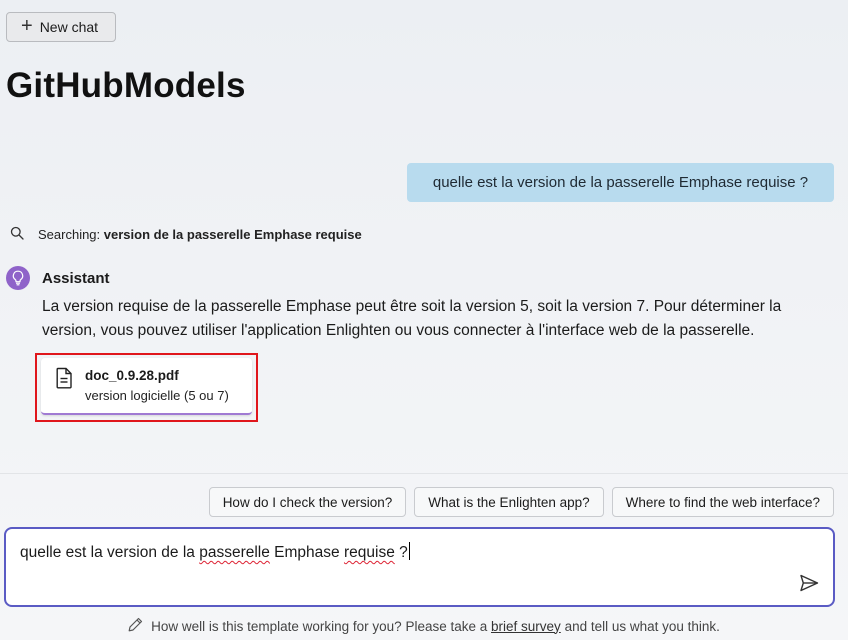 The width and height of the screenshot is (848, 640). Describe the element at coordinates (157, 395) in the screenshot. I see `citation-excerpt: version logicielle (5 ou 7)` at that location.